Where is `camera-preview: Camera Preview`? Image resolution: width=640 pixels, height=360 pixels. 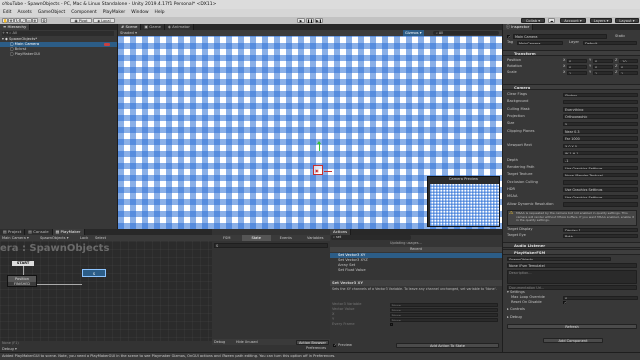
camera-preview: Camera Preview is located at coordinates (463, 201).